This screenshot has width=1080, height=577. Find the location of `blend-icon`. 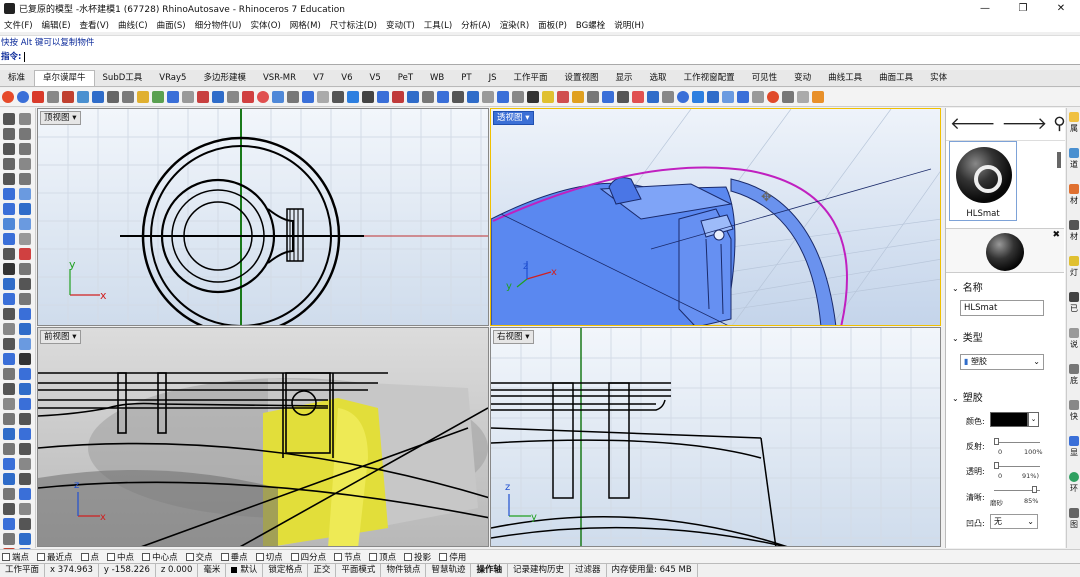

blend-icon is located at coordinates (308, 97).